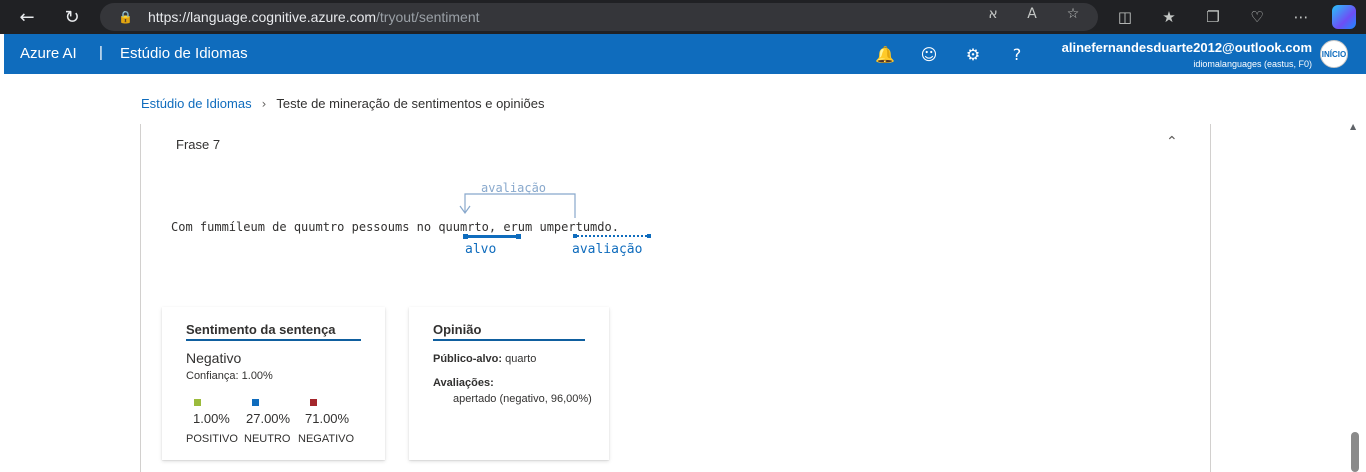 The height and width of the screenshot is (472, 1366). Describe the element at coordinates (313, 402) in the screenshot. I see `negative-swatch` at that location.